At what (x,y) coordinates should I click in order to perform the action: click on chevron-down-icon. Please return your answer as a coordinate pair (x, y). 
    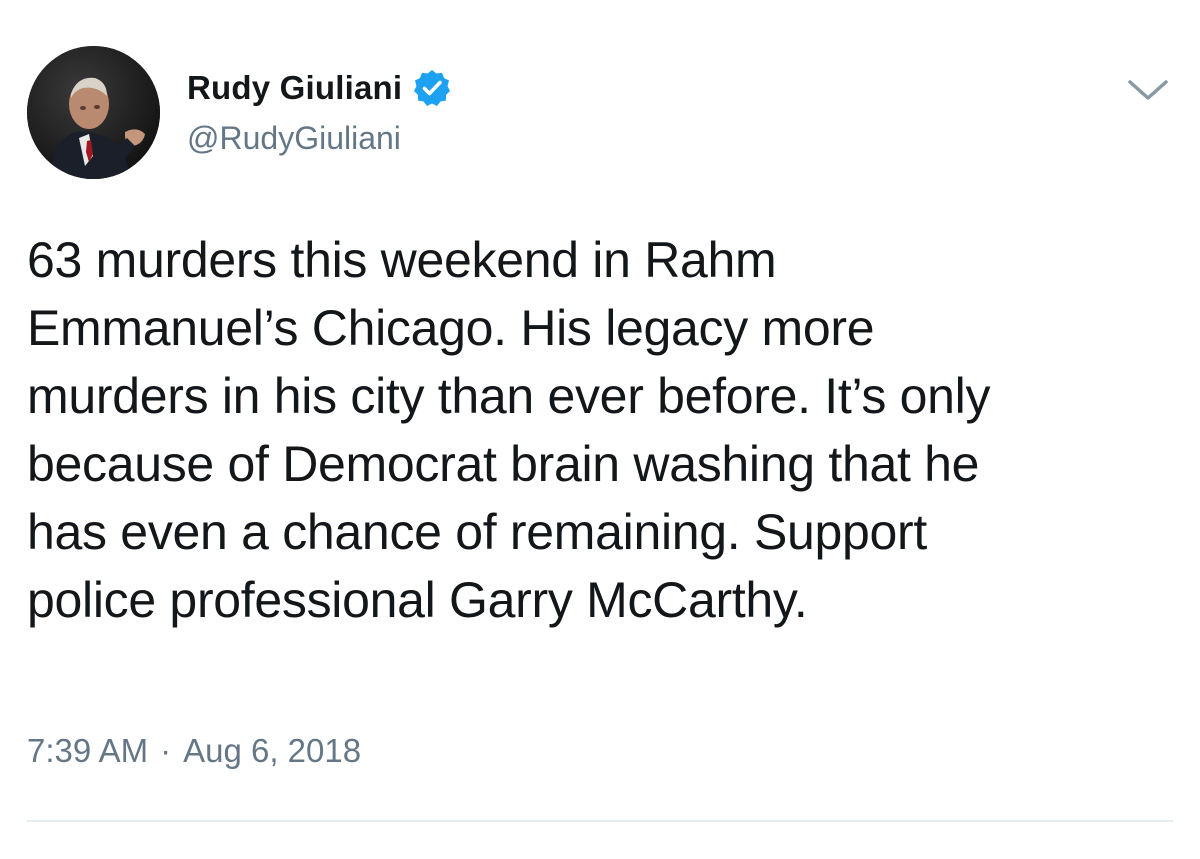
    Looking at the image, I should click on (1148, 90).